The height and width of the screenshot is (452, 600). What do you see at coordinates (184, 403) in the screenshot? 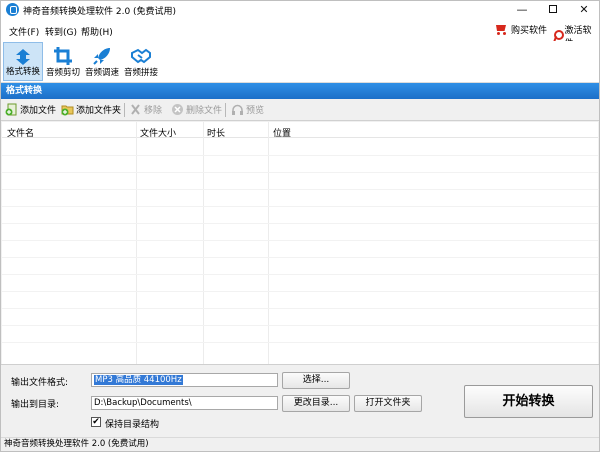
I see `output-dir-field: D:\Backup\Documents\` at bounding box center [184, 403].